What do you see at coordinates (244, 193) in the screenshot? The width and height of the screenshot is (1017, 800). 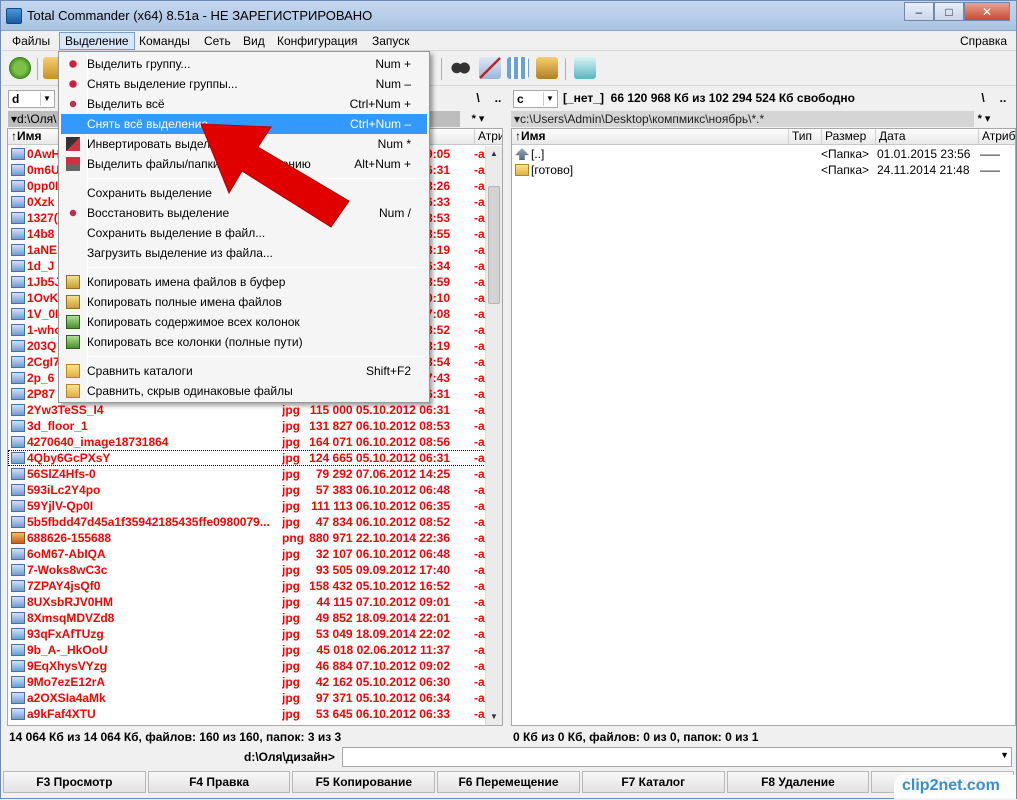 I see `menu-item: Сохранить выделение` at bounding box center [244, 193].